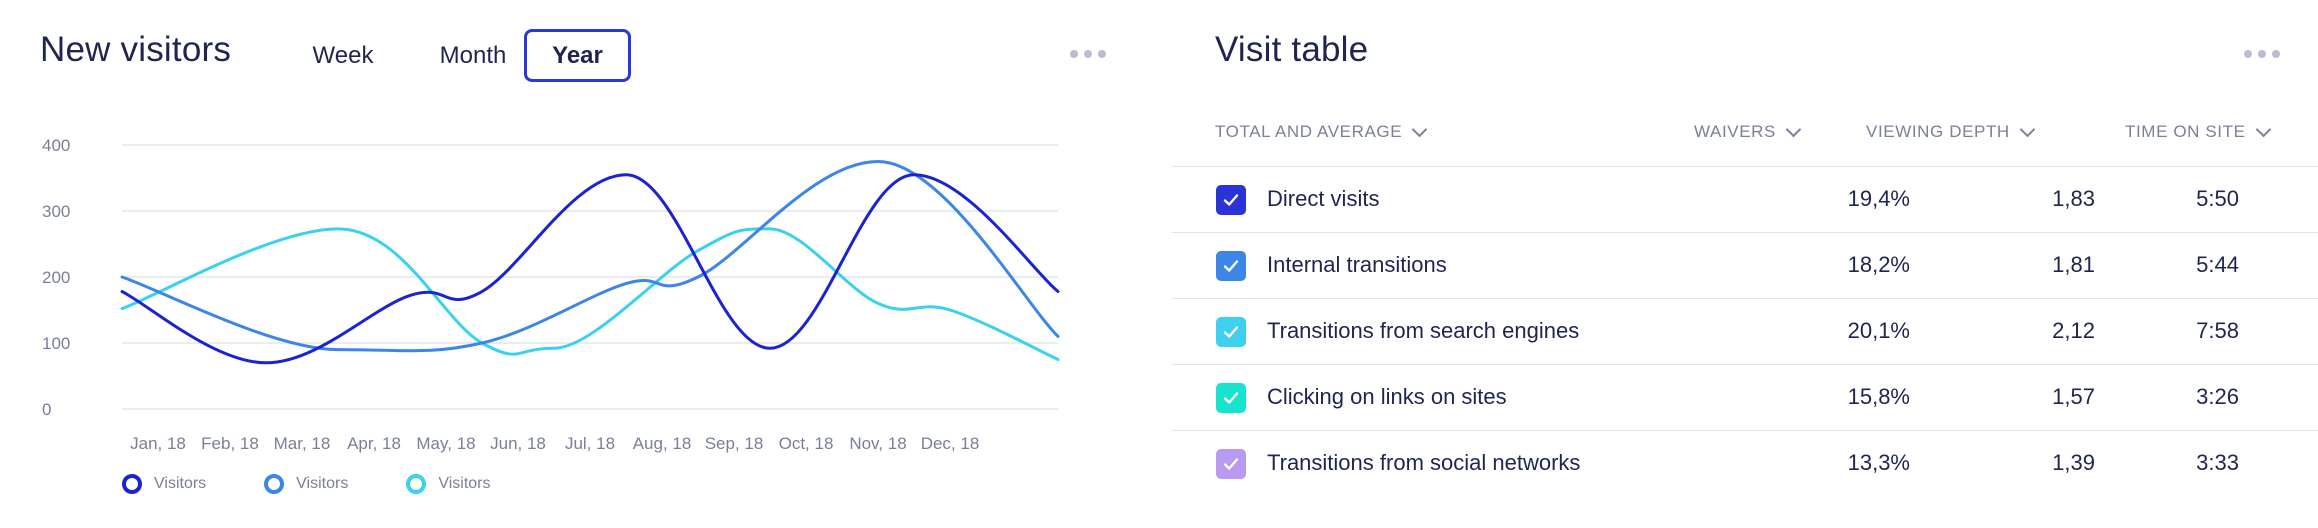 Image resolution: width=2318 pixels, height=528 pixels. Describe the element at coordinates (877, 443) in the screenshot. I see `x-tick-label: Nov, 18` at that location.